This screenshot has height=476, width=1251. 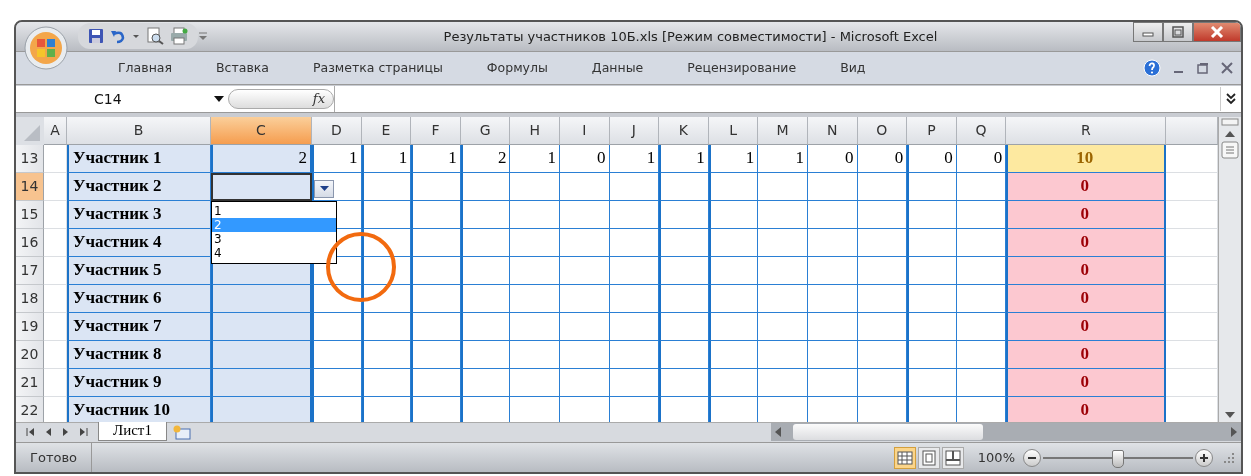 What do you see at coordinates (1148, 32) in the screenshot?
I see `minimize-button` at bounding box center [1148, 32].